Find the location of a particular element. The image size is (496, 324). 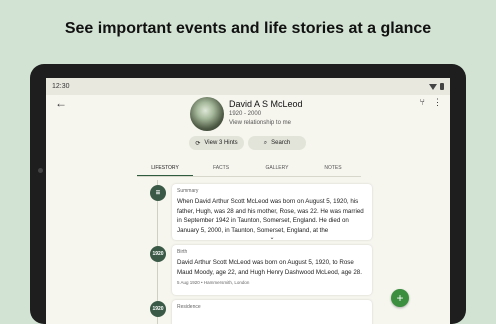

search-icon: ⌕ is located at coordinates (265, 142).